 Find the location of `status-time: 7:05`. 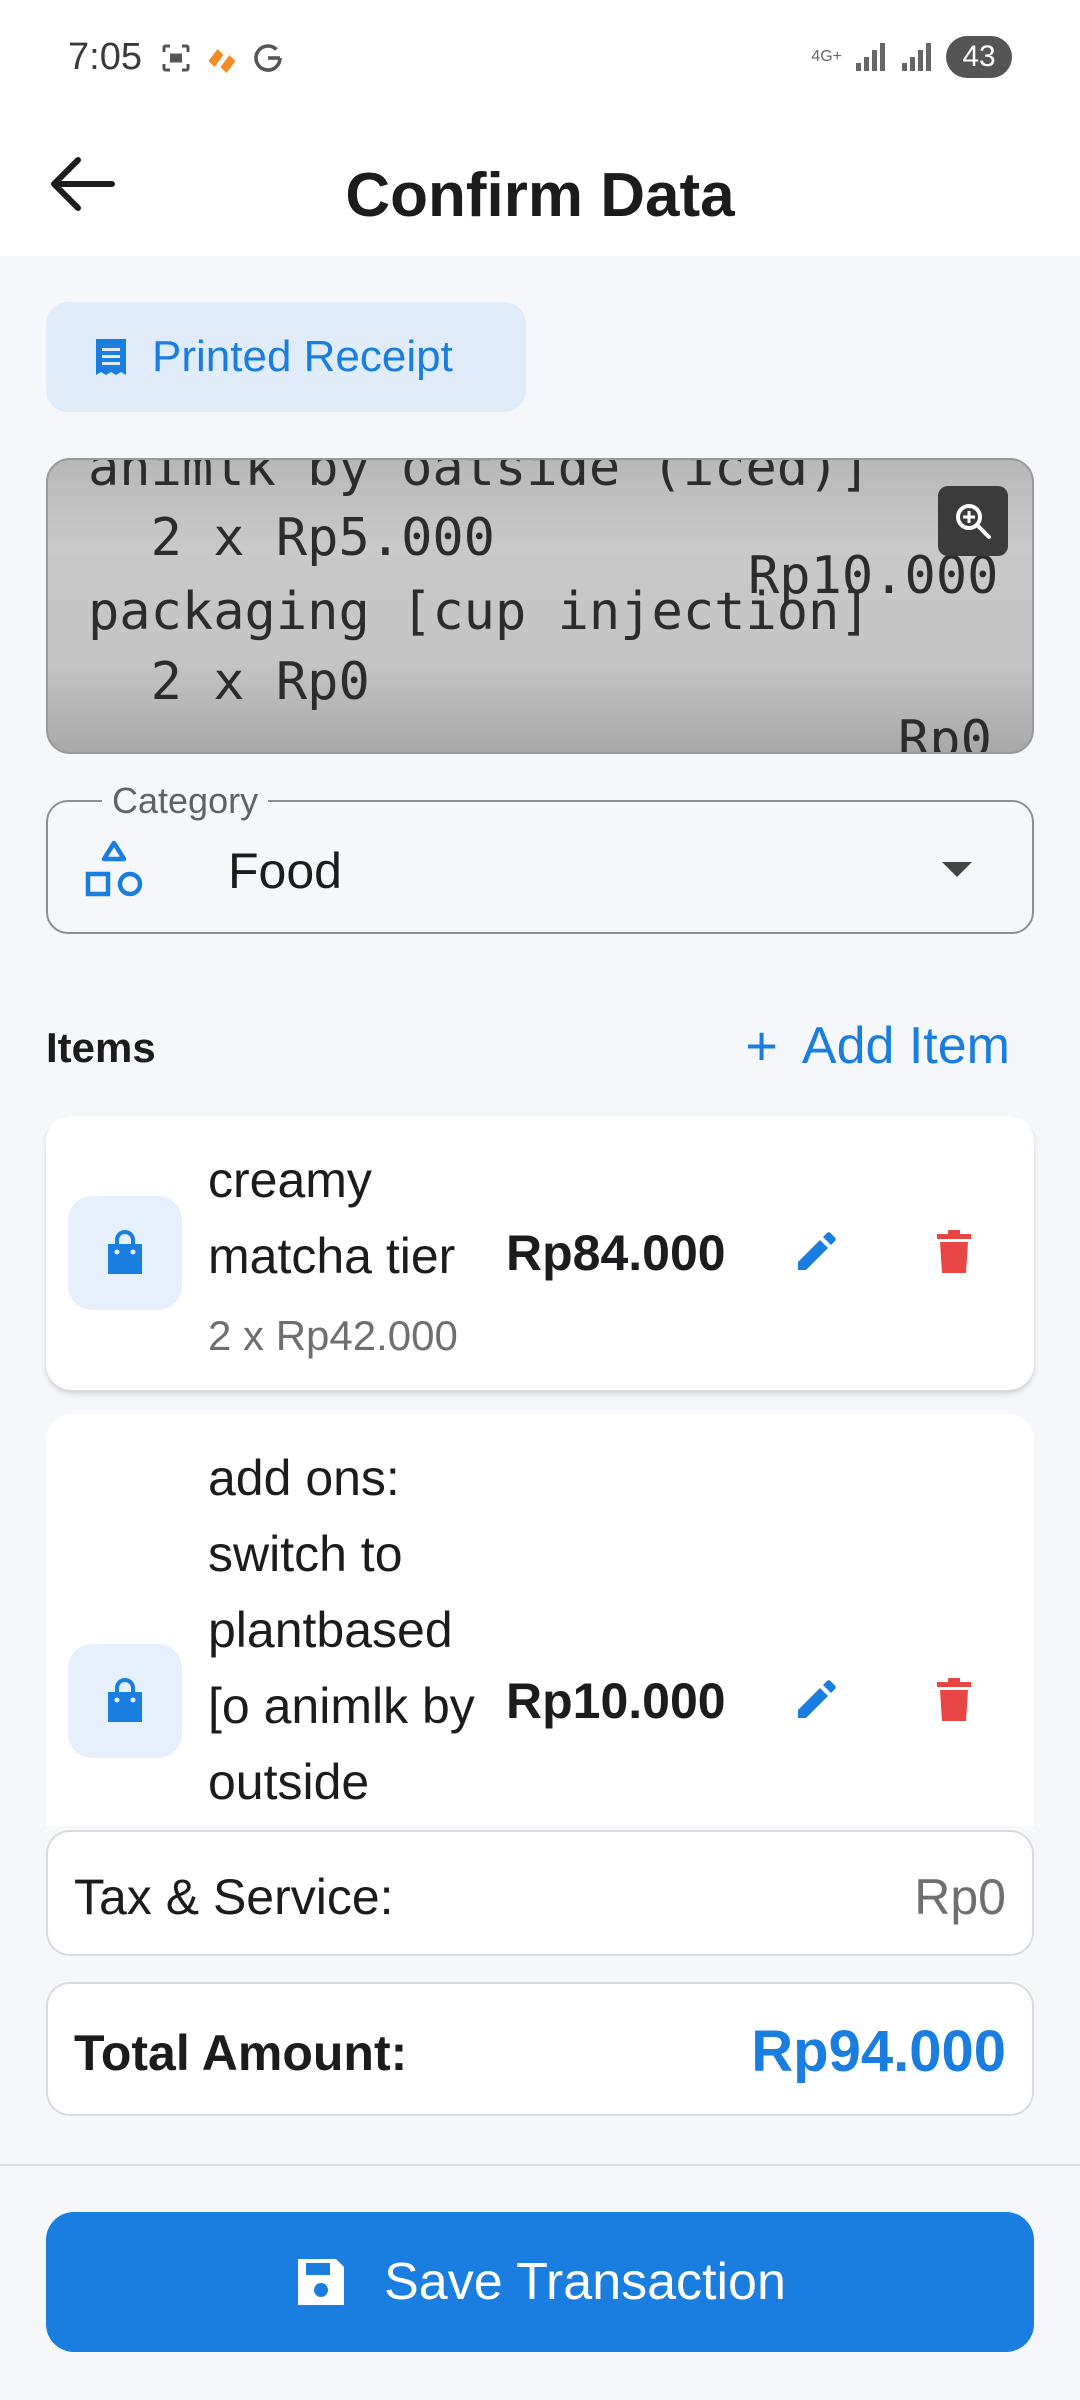

status-time: 7:05 is located at coordinates (105, 57).